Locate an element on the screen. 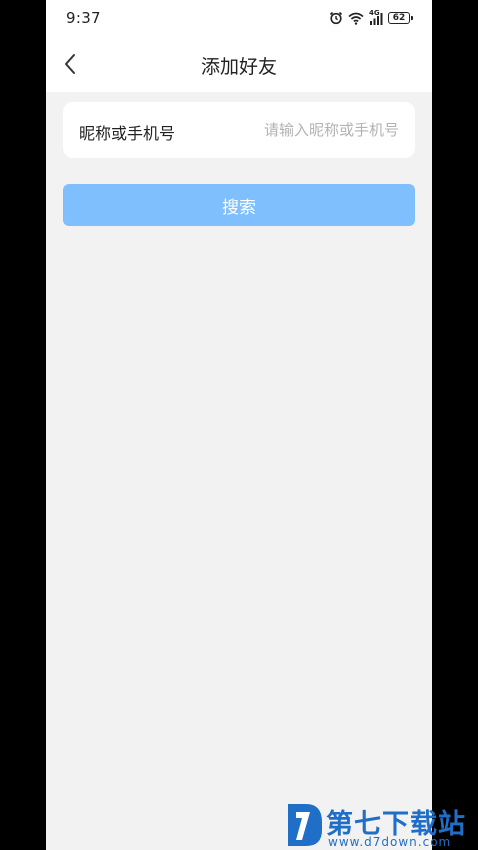 The height and width of the screenshot is (850, 478). status-time: 9:37 is located at coordinates (83, 18).